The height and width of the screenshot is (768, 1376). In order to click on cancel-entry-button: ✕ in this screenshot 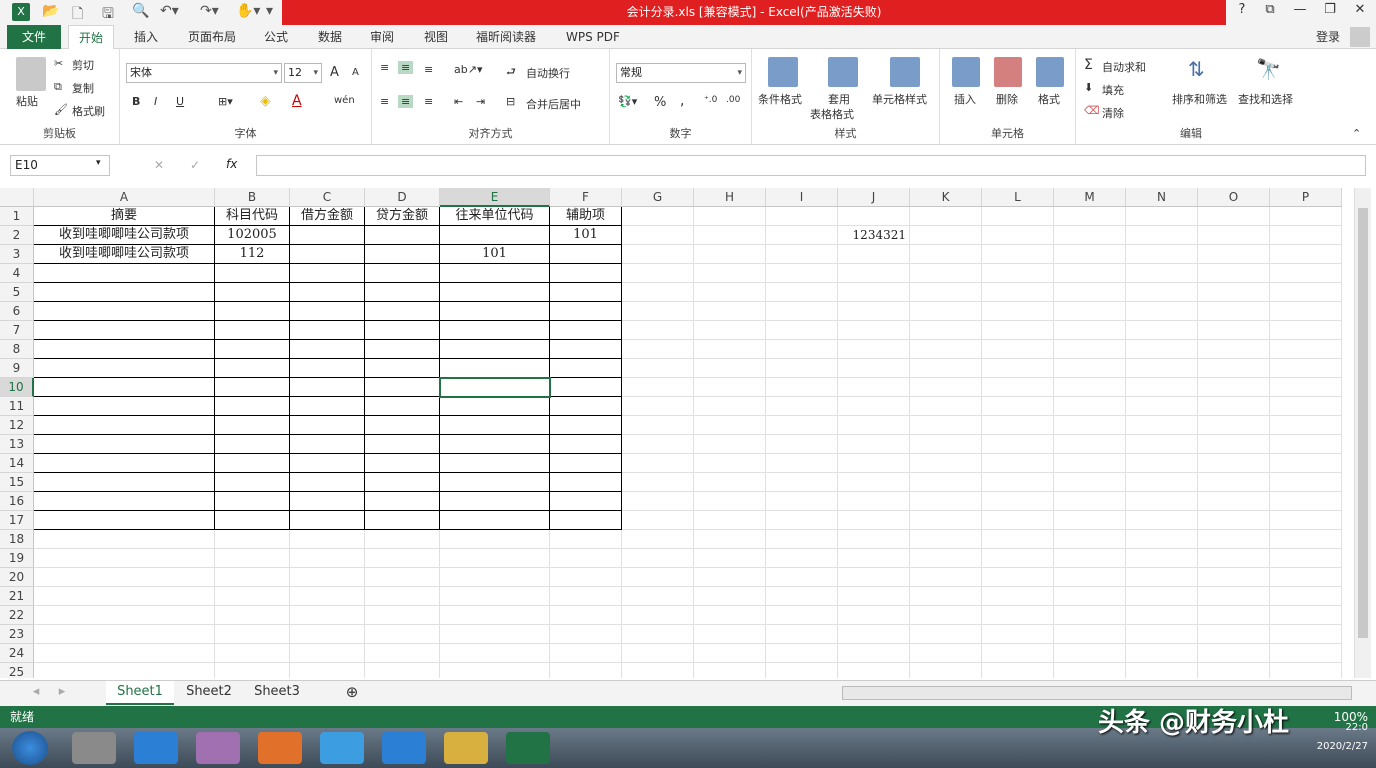, I will do `click(159, 165)`.